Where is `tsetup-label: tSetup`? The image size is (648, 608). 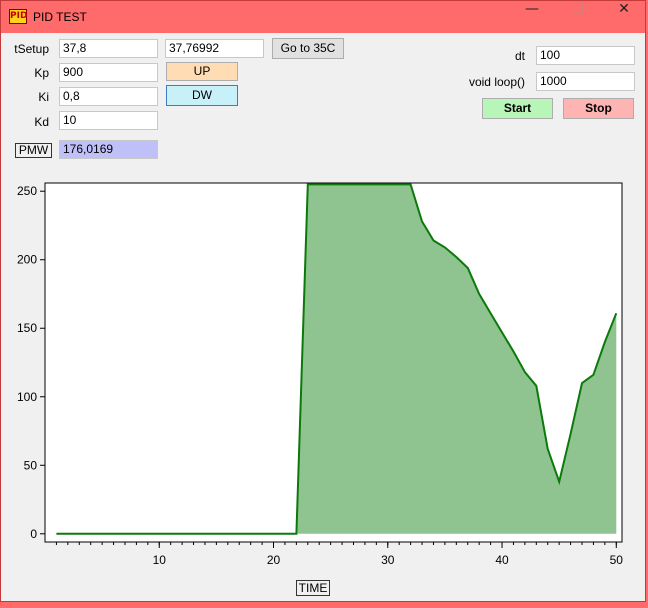 tsetup-label: tSetup is located at coordinates (31, 49).